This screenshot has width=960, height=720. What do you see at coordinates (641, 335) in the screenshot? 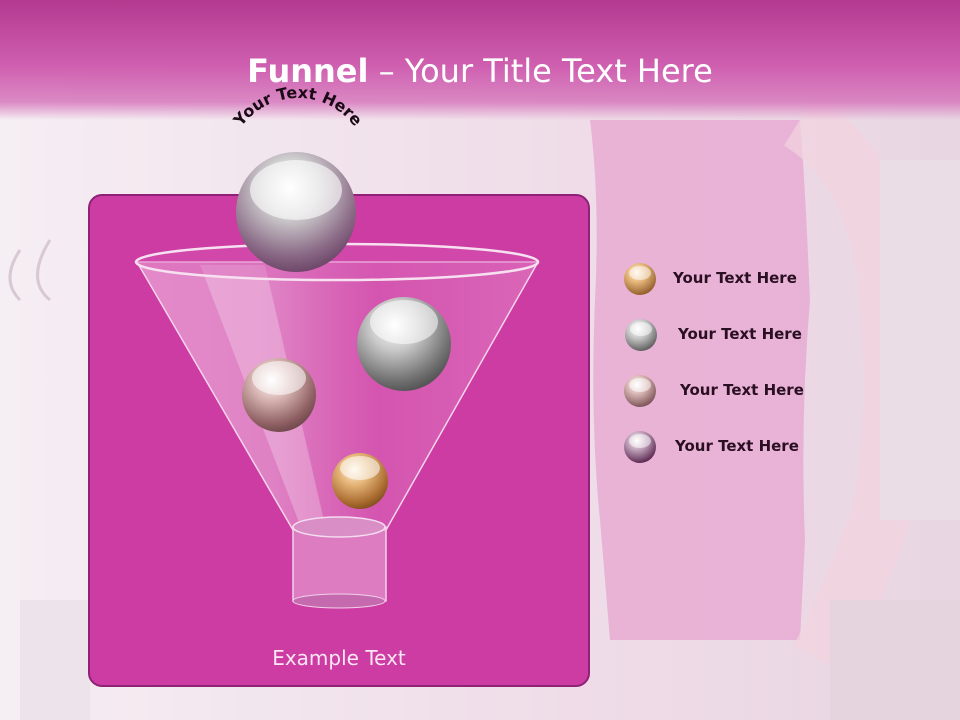
I see `gray-ball-icon` at bounding box center [641, 335].